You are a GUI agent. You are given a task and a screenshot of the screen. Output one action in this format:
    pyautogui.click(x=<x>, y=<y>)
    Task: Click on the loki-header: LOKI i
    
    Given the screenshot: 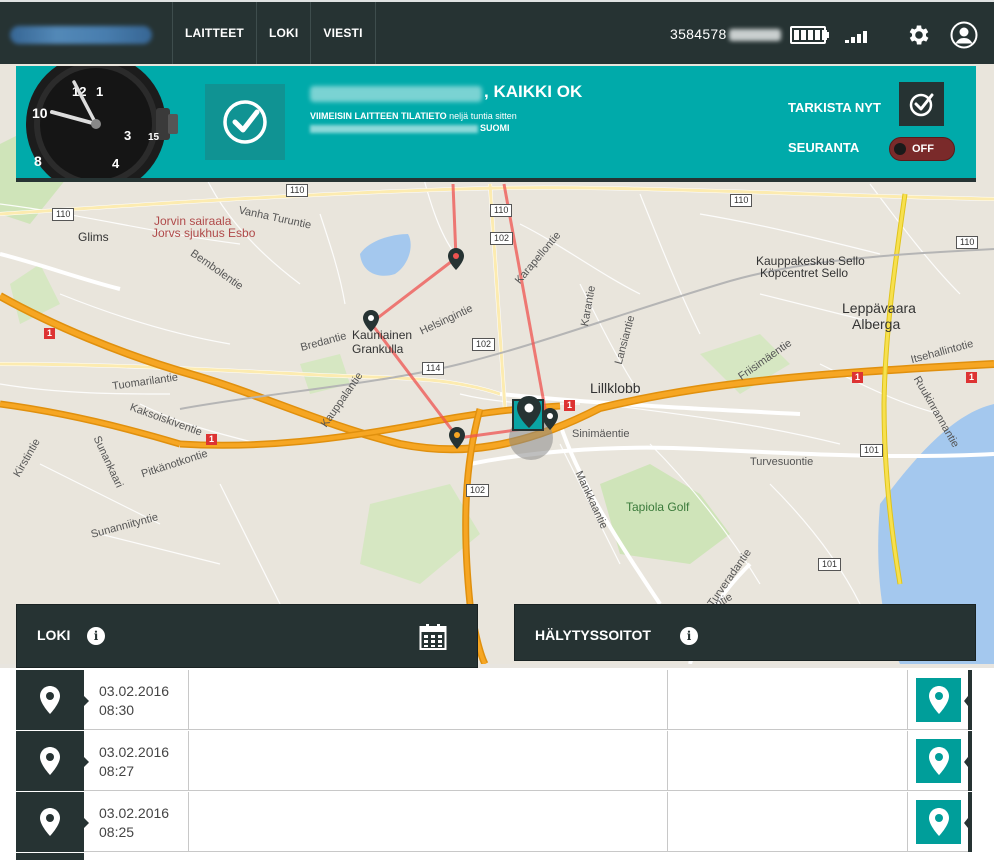 What is the action you would take?
    pyautogui.click(x=247, y=636)
    